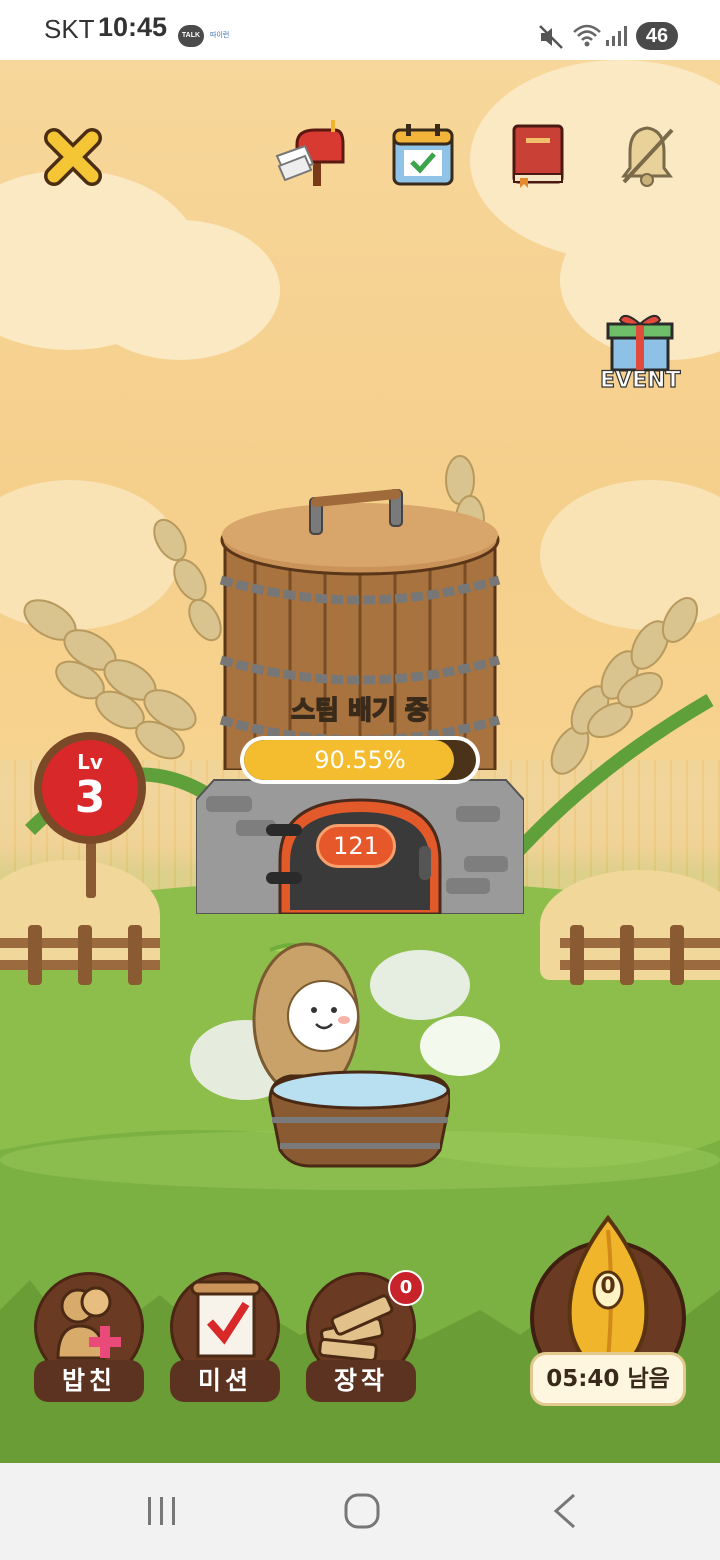 This screenshot has height=1560, width=720. What do you see at coordinates (359, 711) in the screenshot?
I see `steam-status-label: 스팀 배기 중` at bounding box center [359, 711].